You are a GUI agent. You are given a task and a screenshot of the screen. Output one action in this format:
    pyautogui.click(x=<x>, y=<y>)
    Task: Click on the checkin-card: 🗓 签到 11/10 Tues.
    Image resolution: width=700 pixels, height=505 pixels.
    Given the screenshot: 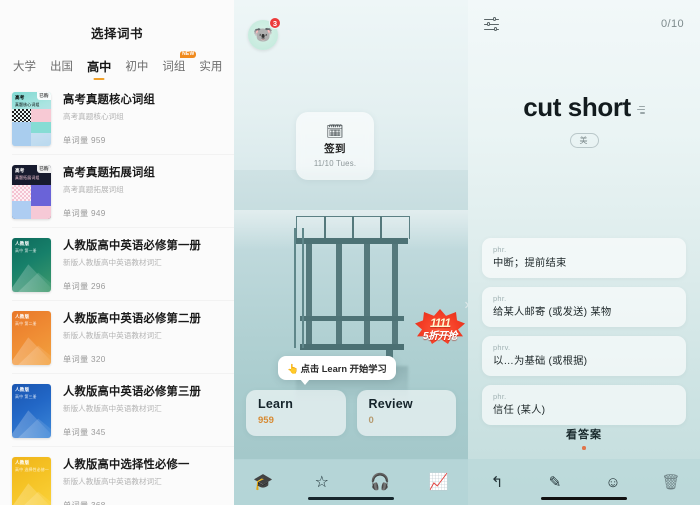 What is the action you would take?
    pyautogui.click(x=335, y=146)
    